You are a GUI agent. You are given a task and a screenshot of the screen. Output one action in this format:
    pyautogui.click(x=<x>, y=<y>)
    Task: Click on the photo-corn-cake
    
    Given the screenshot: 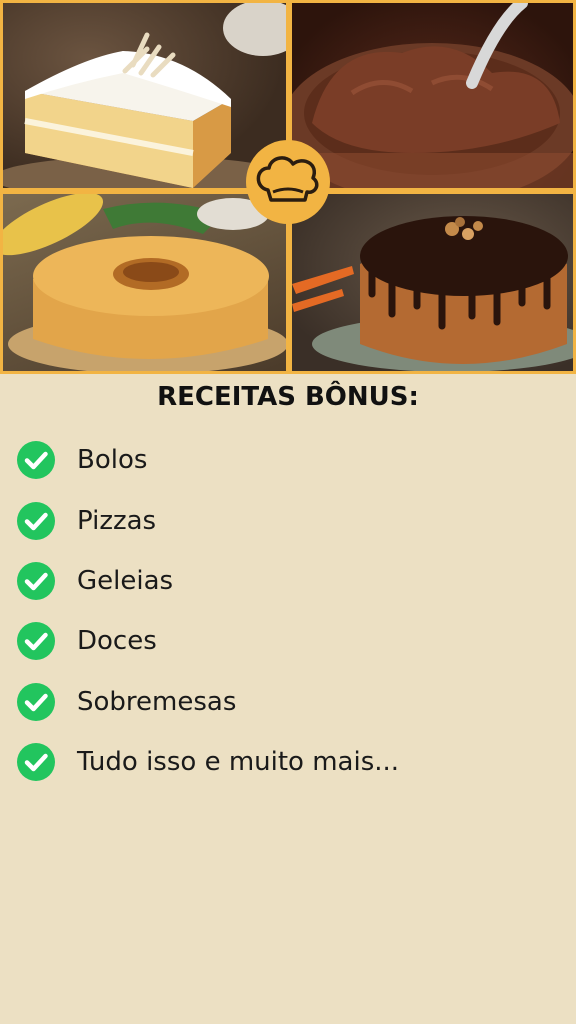 What is the action you would take?
    pyautogui.click(x=144, y=282)
    